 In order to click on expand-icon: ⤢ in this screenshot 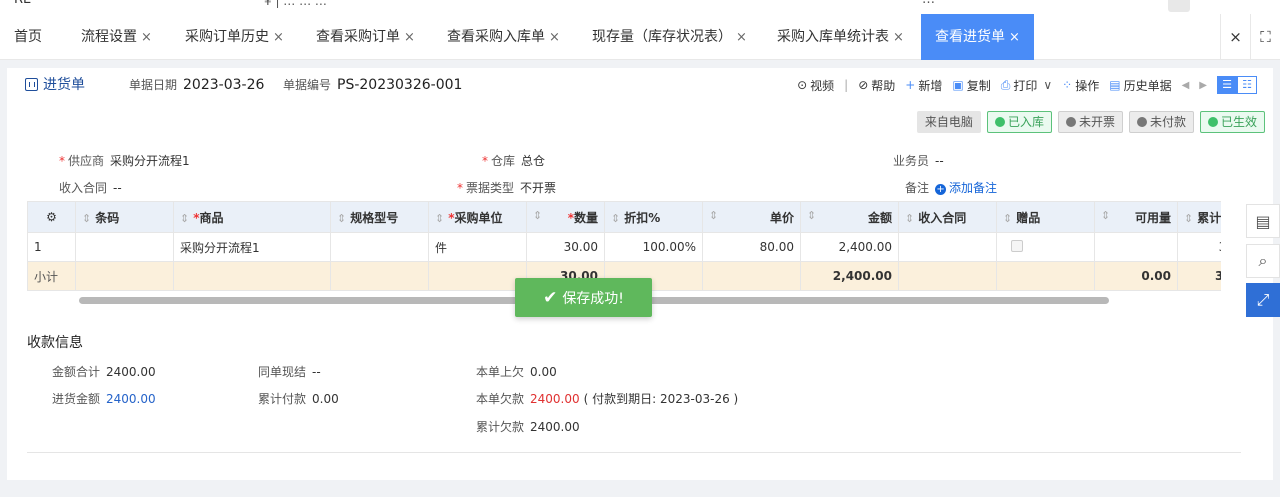, I will do `click(1263, 300)`.